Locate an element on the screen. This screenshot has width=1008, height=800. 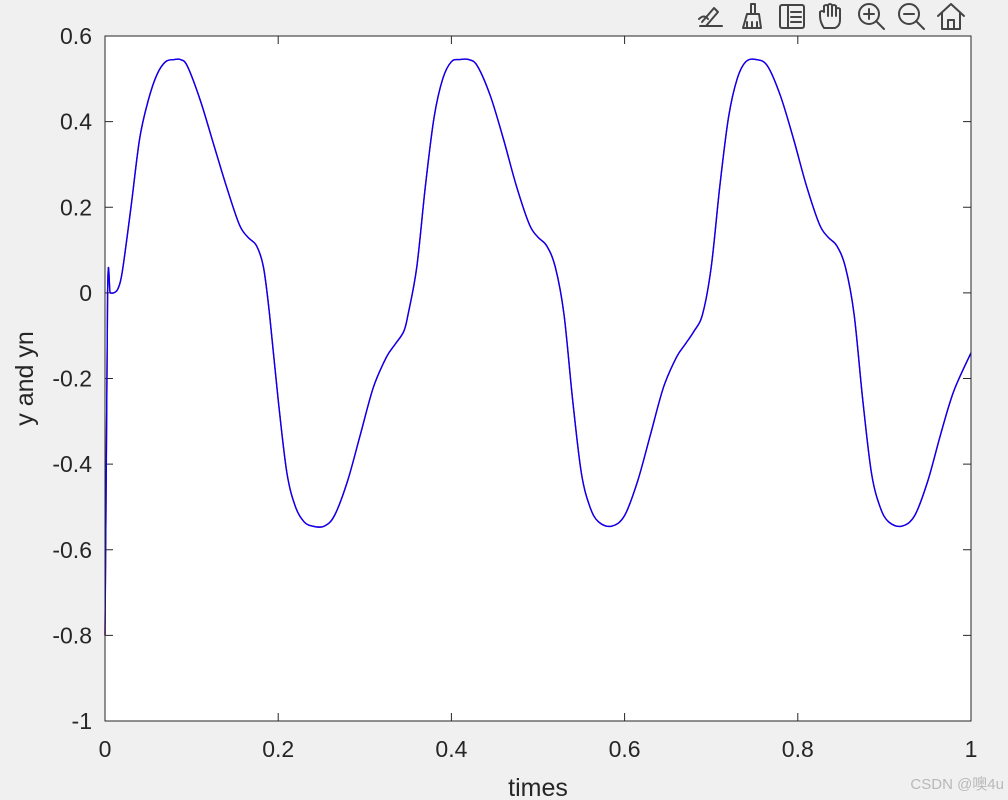
home-icon is located at coordinates (951, 16).